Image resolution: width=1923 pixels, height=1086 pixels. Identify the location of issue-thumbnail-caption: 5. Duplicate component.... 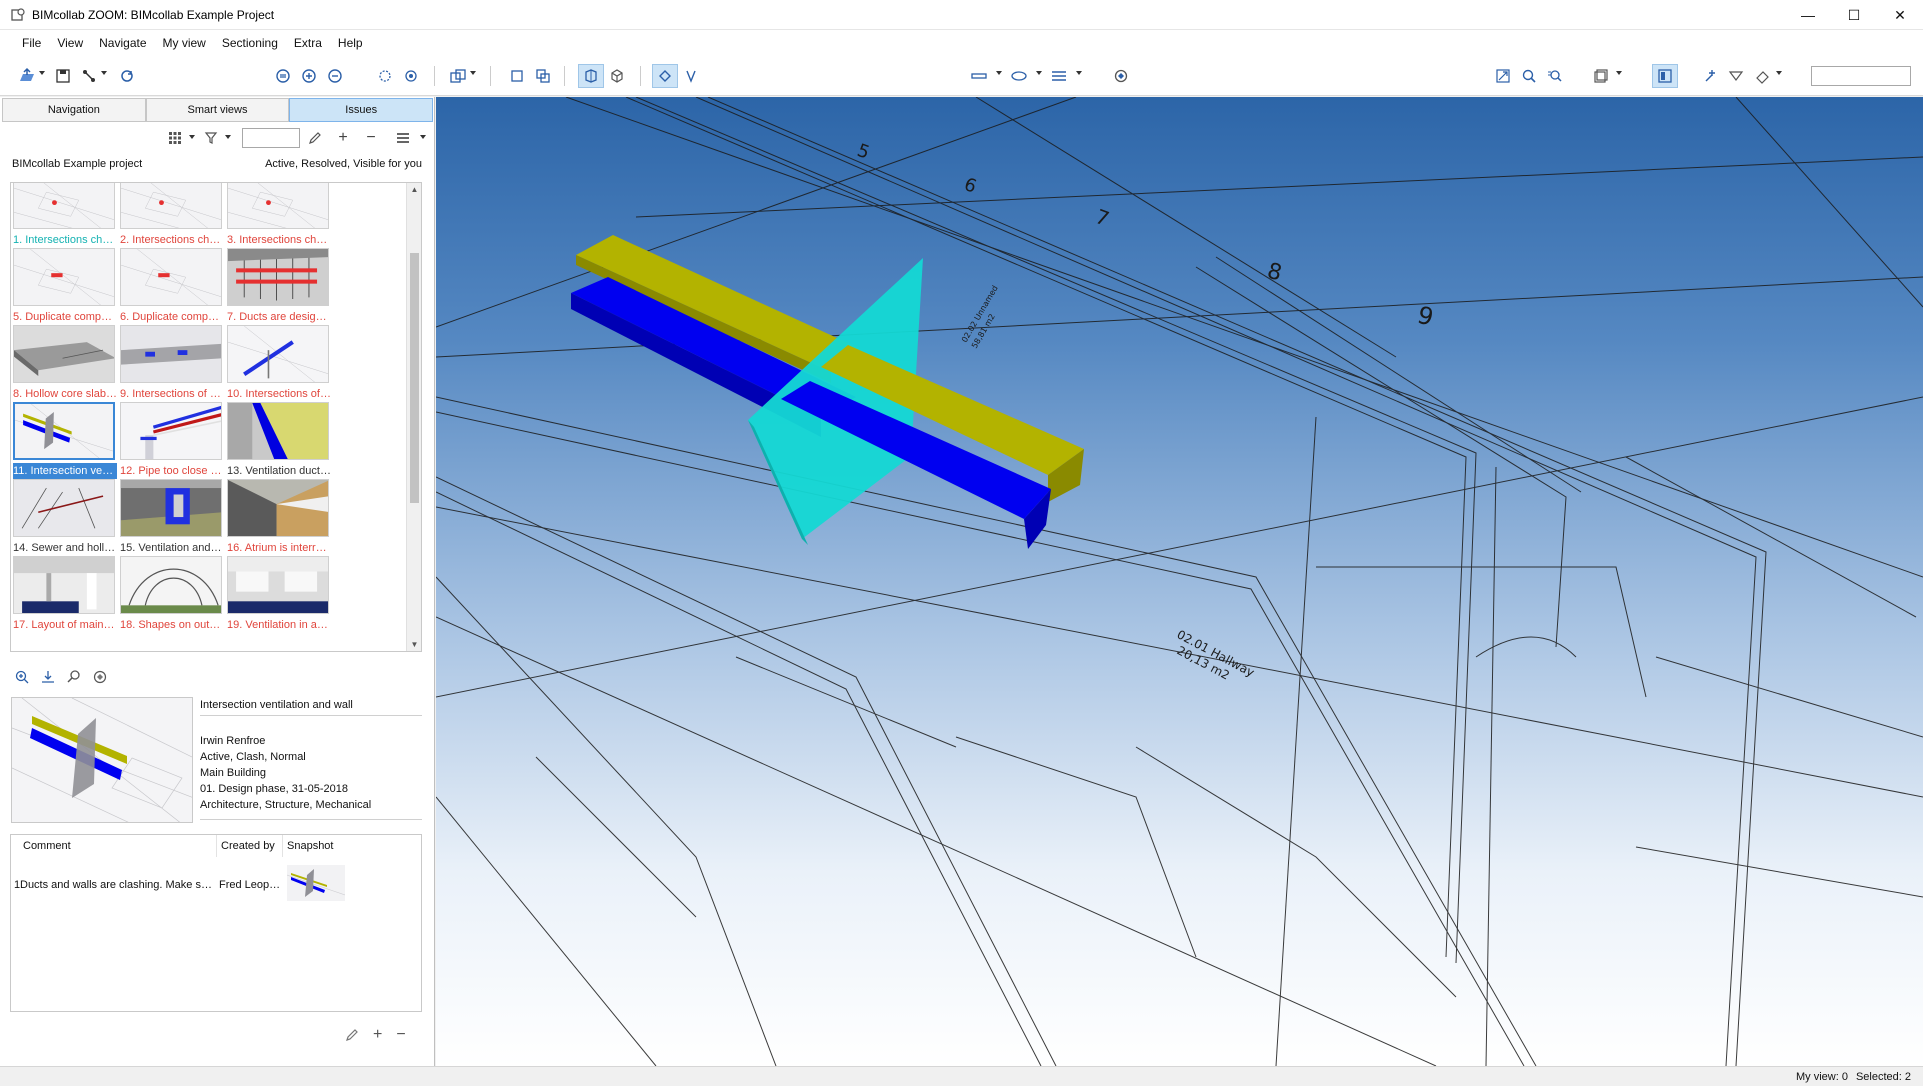
(65, 317).